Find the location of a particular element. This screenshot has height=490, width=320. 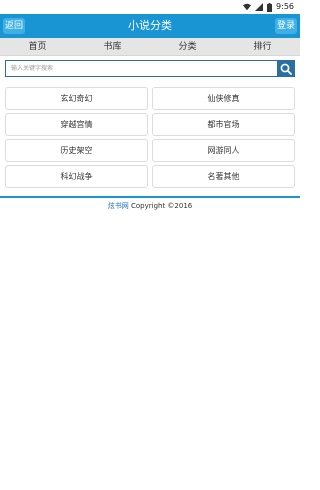

category-history: 历史架空 is located at coordinates (76, 150).